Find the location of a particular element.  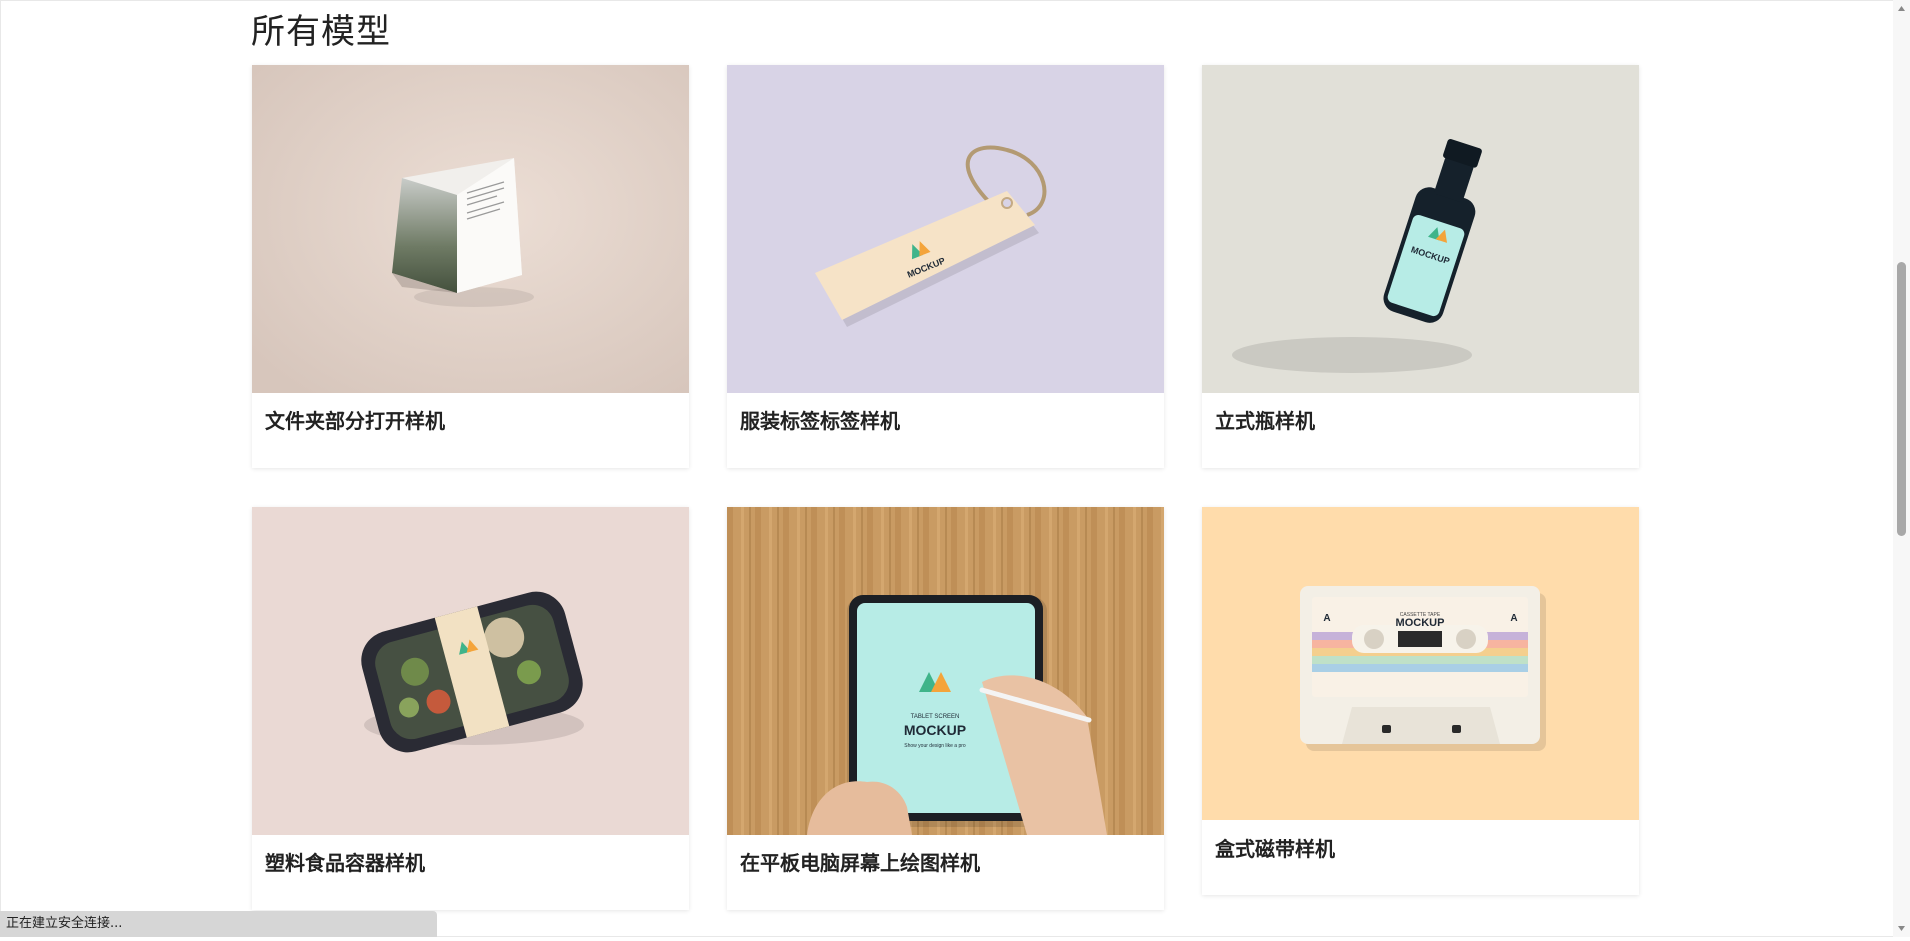

tablet-sub-text: Show your design like a pro is located at coordinates (935, 746).